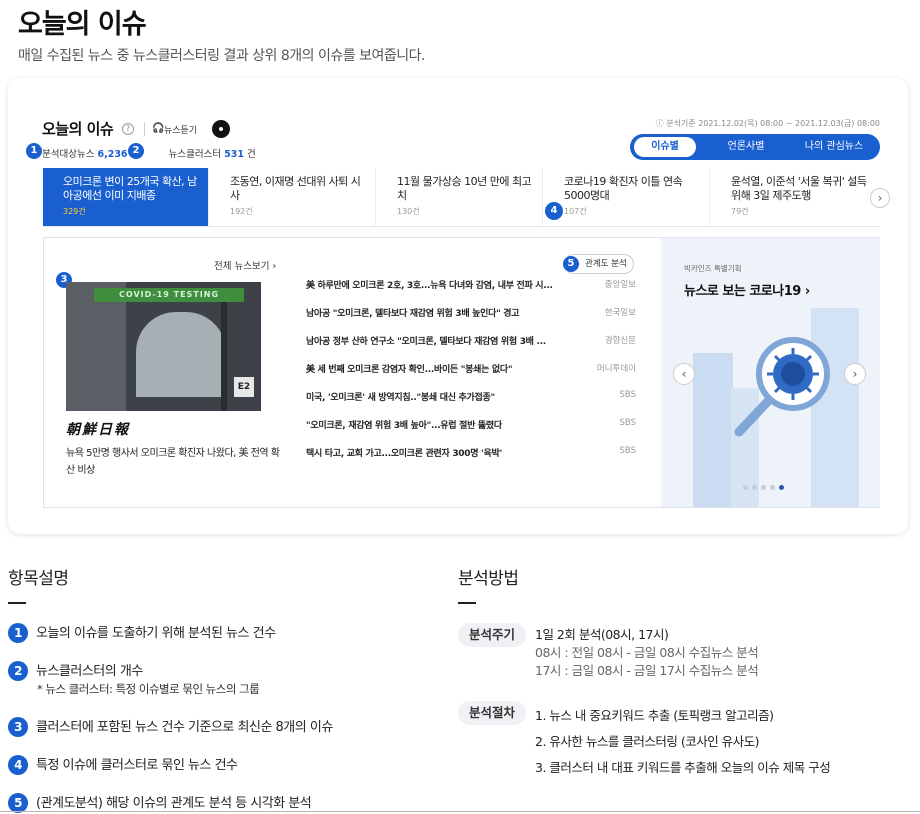 The image size is (920, 814). I want to click on news-source: 한국일보, so click(620, 313).